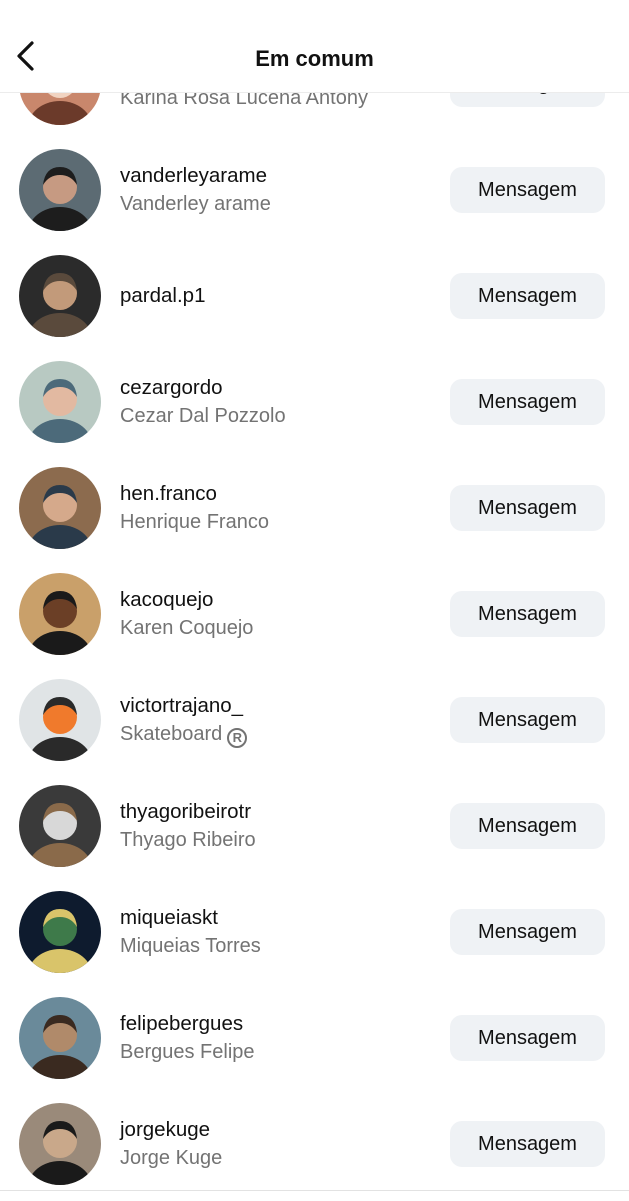 The image size is (629, 1201). I want to click on full-name-text: Vanderley arame, so click(195, 204).